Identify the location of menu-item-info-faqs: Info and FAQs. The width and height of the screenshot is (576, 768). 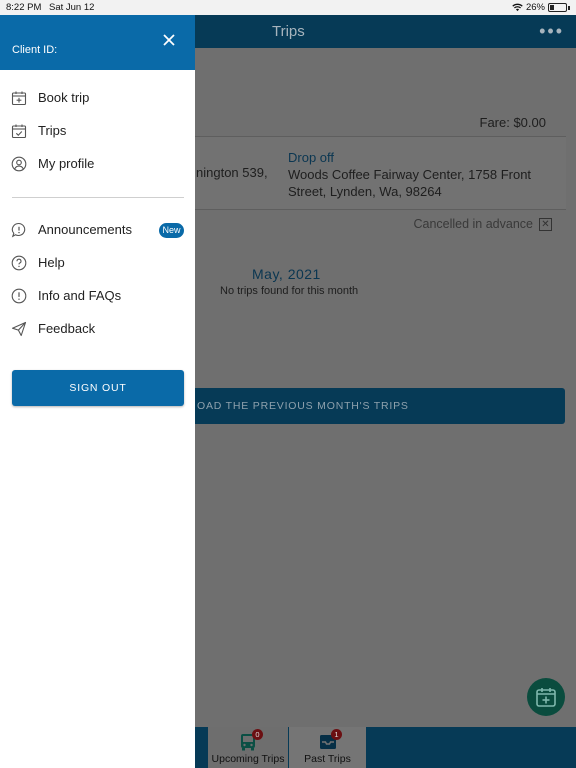
(97, 296).